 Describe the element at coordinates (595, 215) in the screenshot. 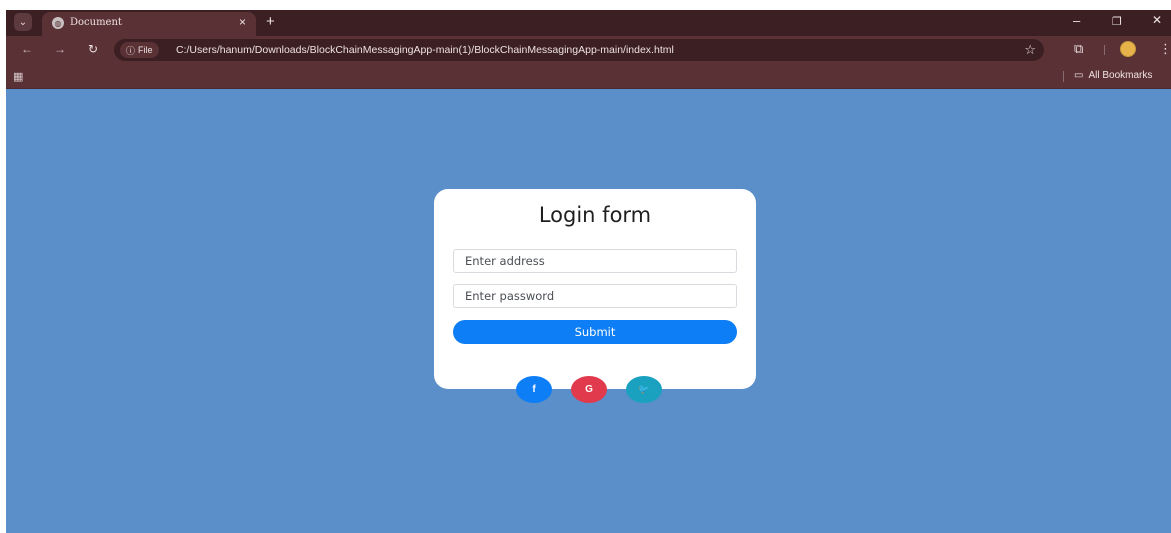

I see `page-title: Login form` at that location.